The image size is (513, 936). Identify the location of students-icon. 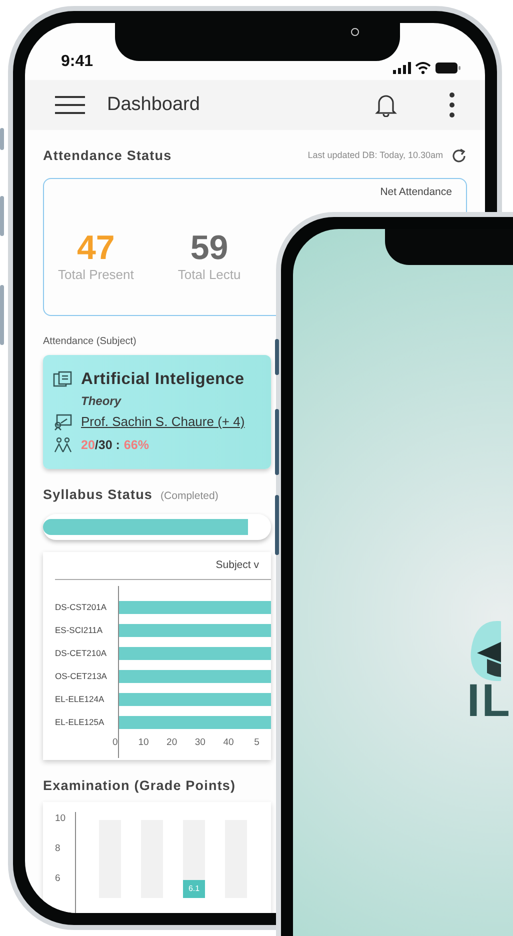
(63, 445).